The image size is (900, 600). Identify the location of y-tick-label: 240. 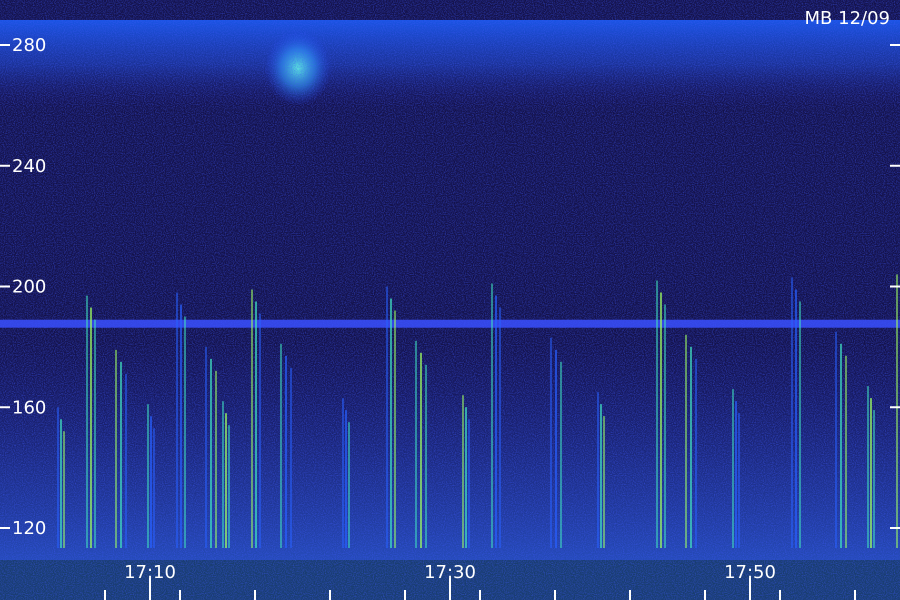
(29, 166).